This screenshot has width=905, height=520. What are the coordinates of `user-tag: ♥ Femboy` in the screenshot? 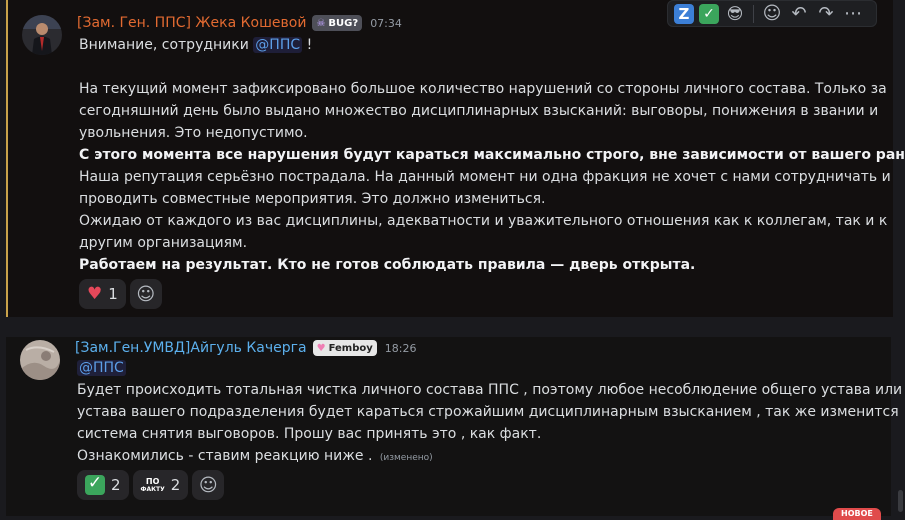 It's located at (344, 348).